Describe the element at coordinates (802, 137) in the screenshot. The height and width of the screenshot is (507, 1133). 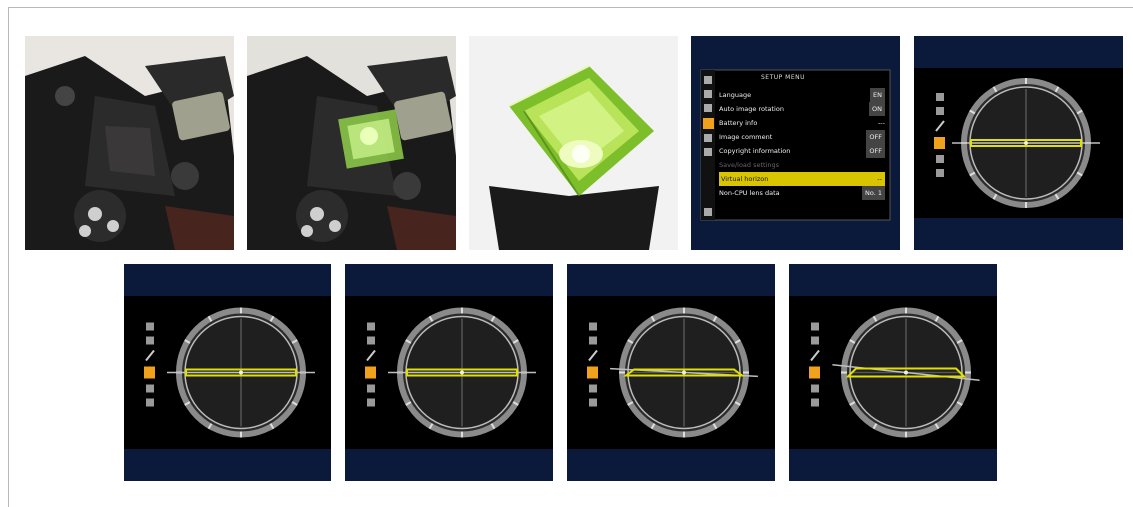
I see `menu-item: Image comment OFF` at that location.